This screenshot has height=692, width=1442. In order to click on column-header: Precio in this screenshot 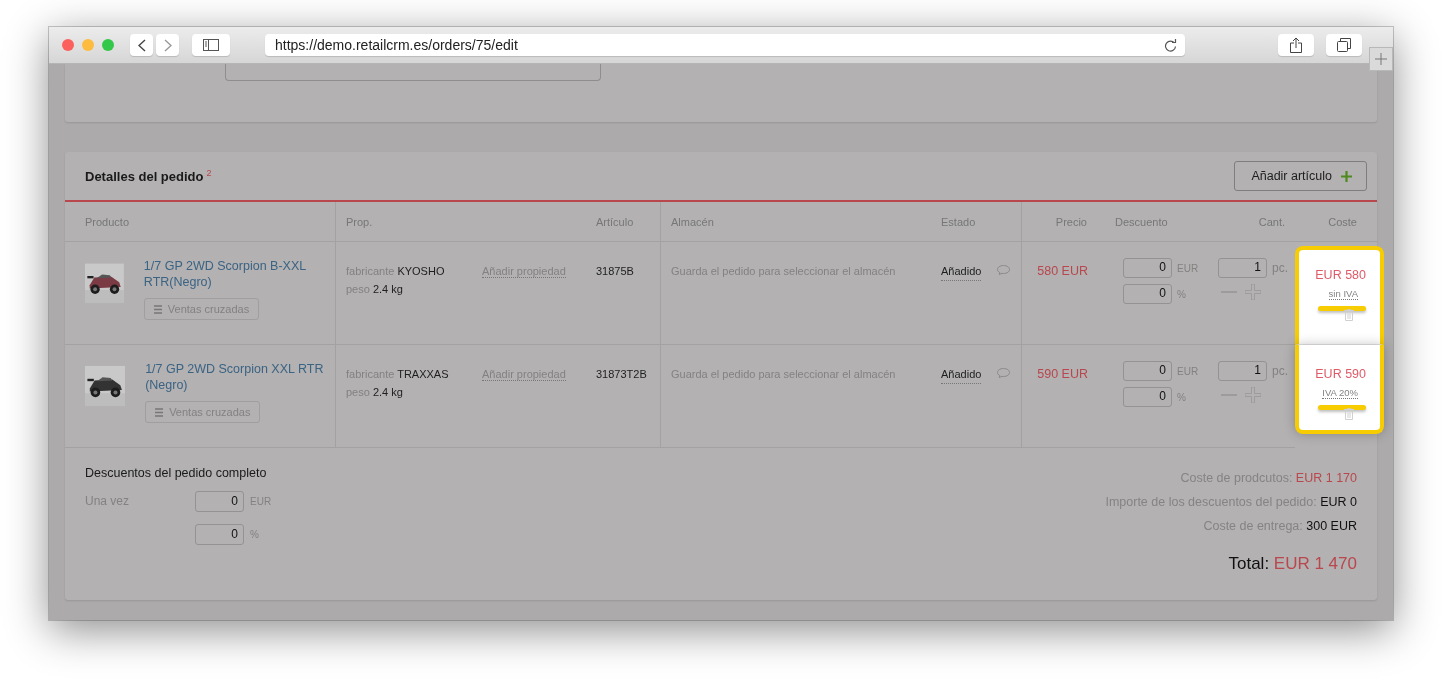, I will do `click(1058, 222)`.